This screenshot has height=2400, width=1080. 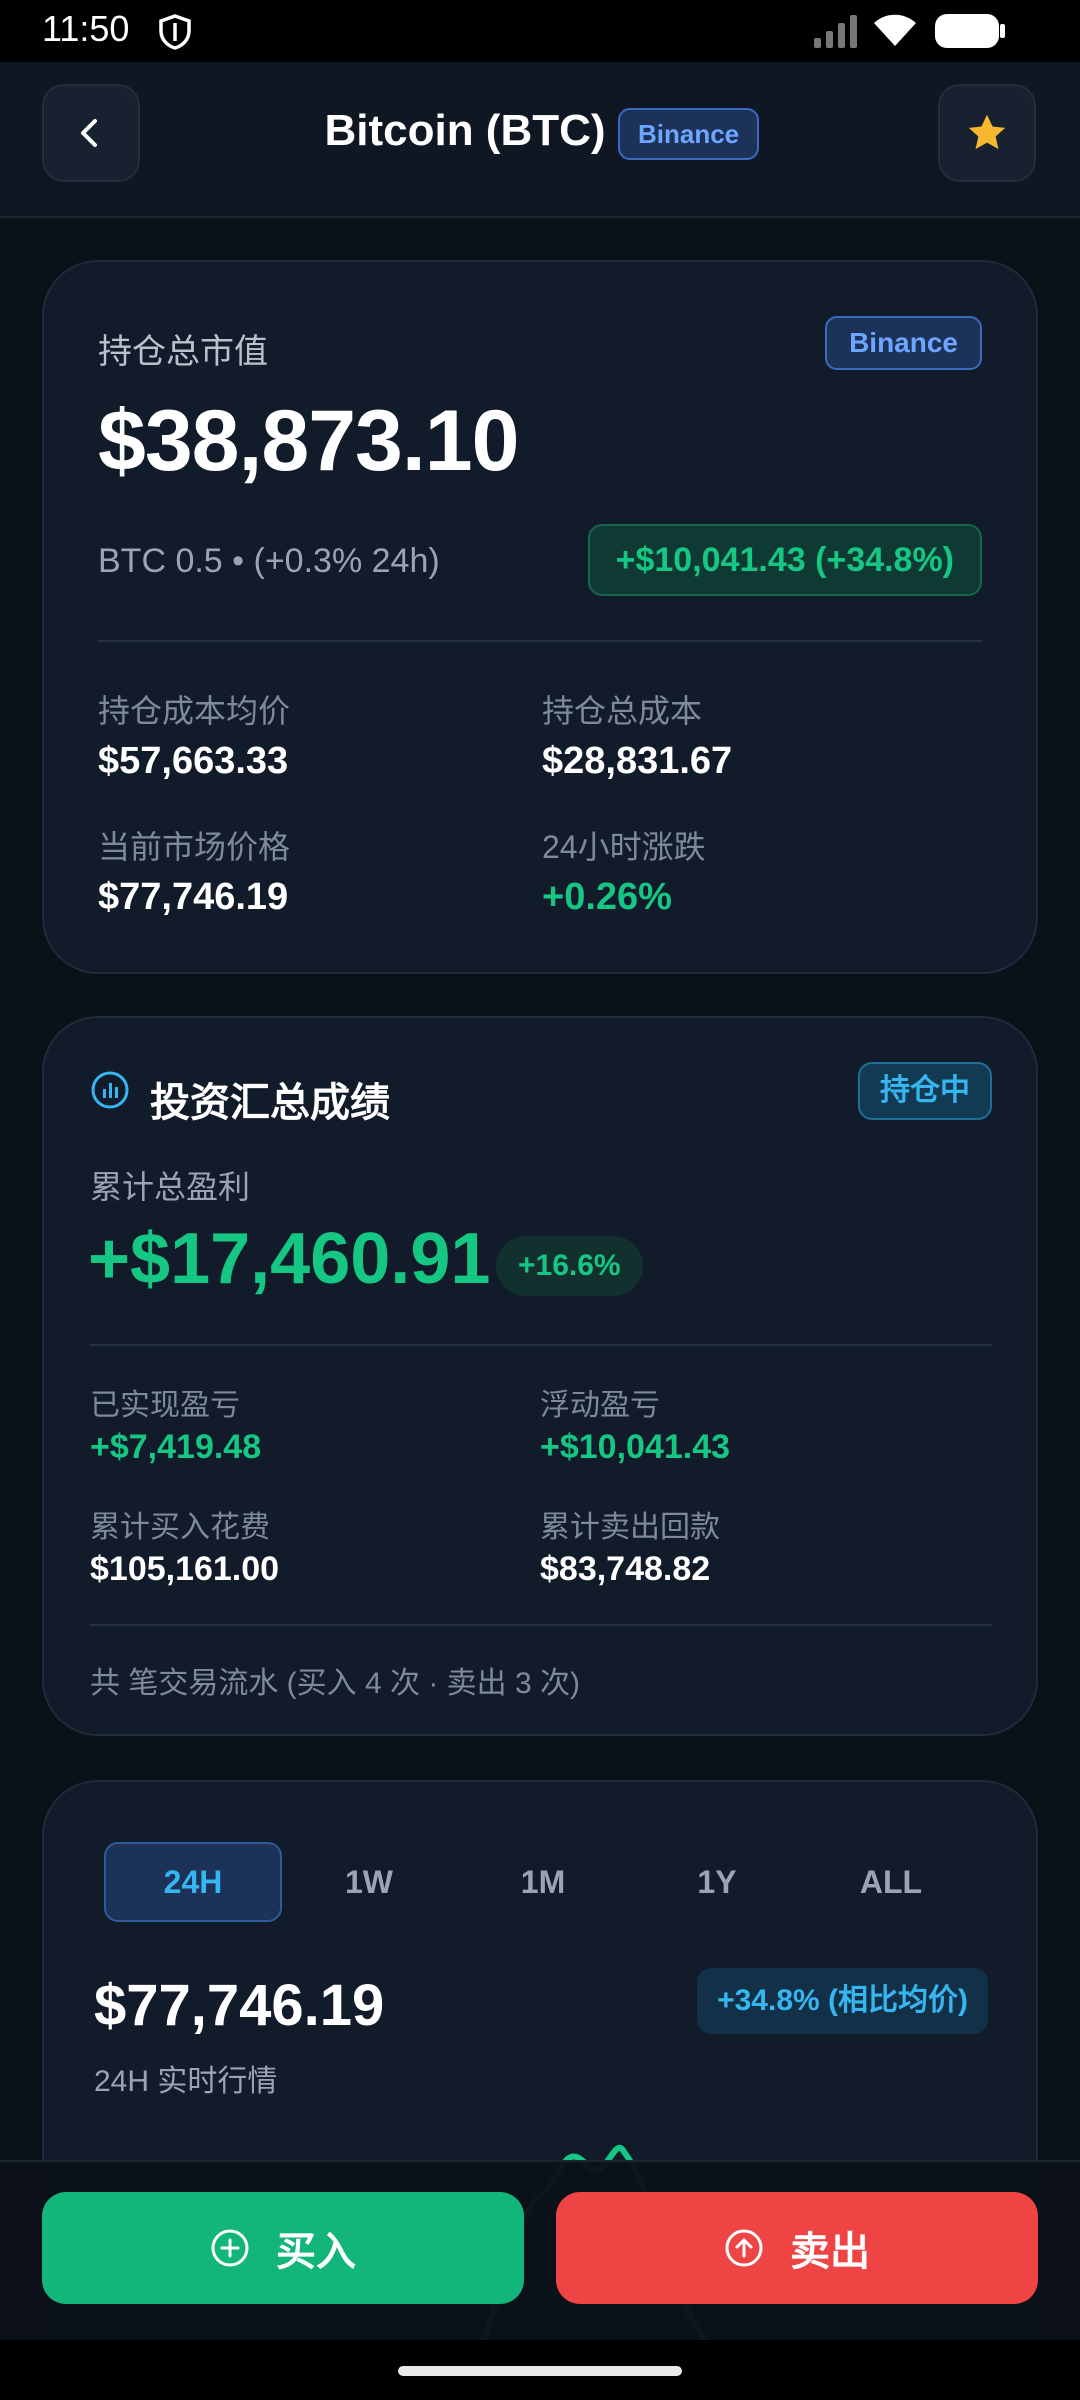 What do you see at coordinates (270, 1103) in the screenshot?
I see `summary-title: 投资汇总成绩` at bounding box center [270, 1103].